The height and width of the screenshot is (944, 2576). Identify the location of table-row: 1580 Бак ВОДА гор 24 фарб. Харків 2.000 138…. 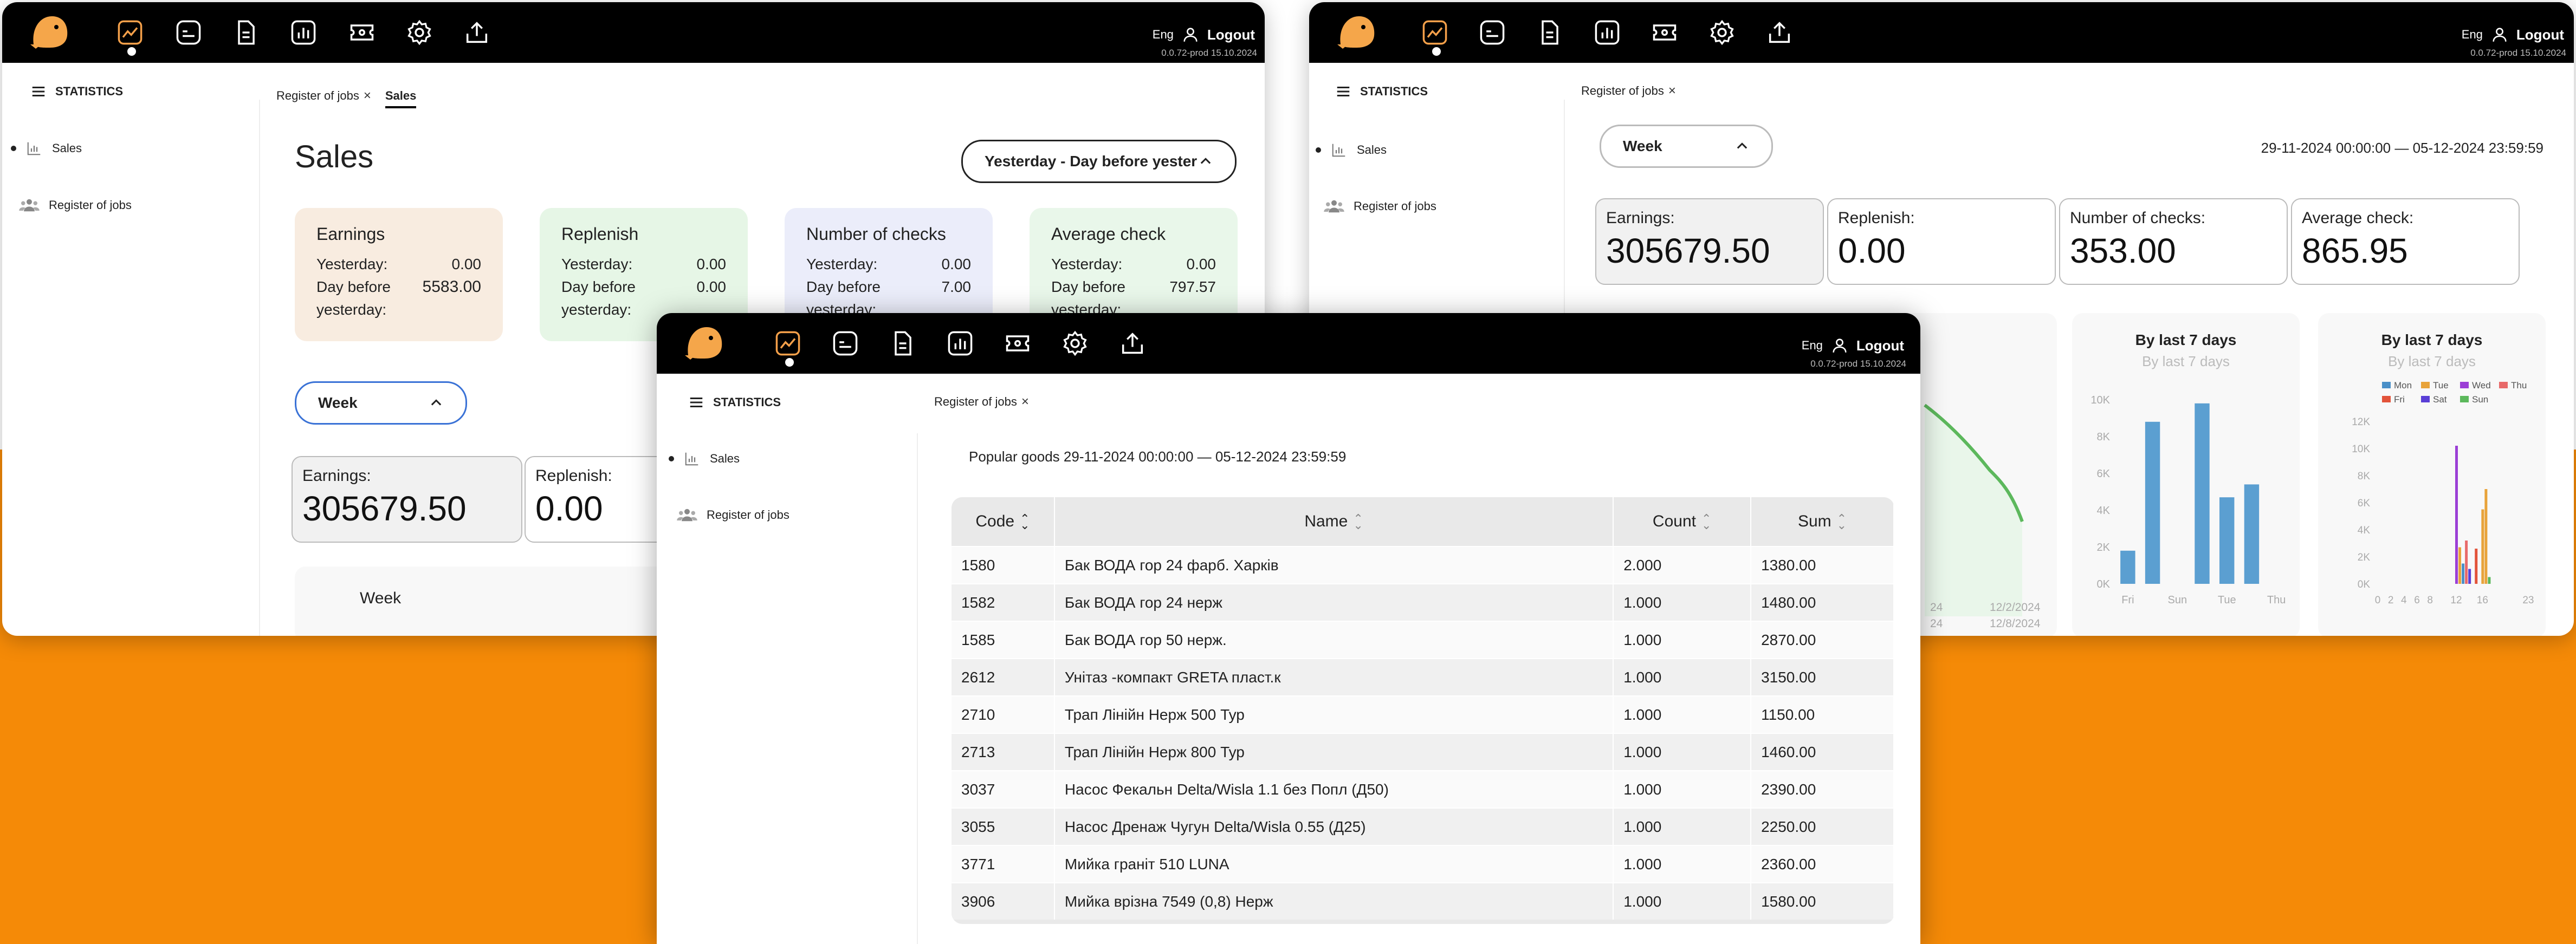
(1423, 565).